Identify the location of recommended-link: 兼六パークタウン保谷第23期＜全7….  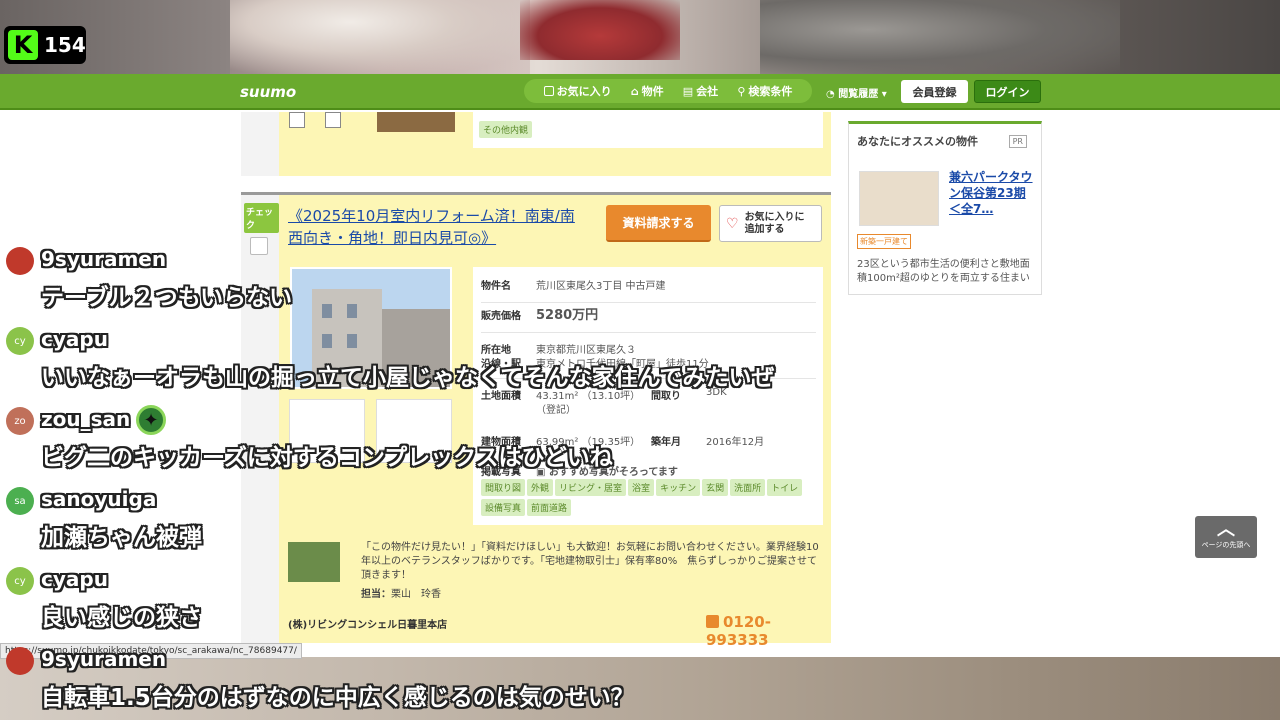
(992, 193).